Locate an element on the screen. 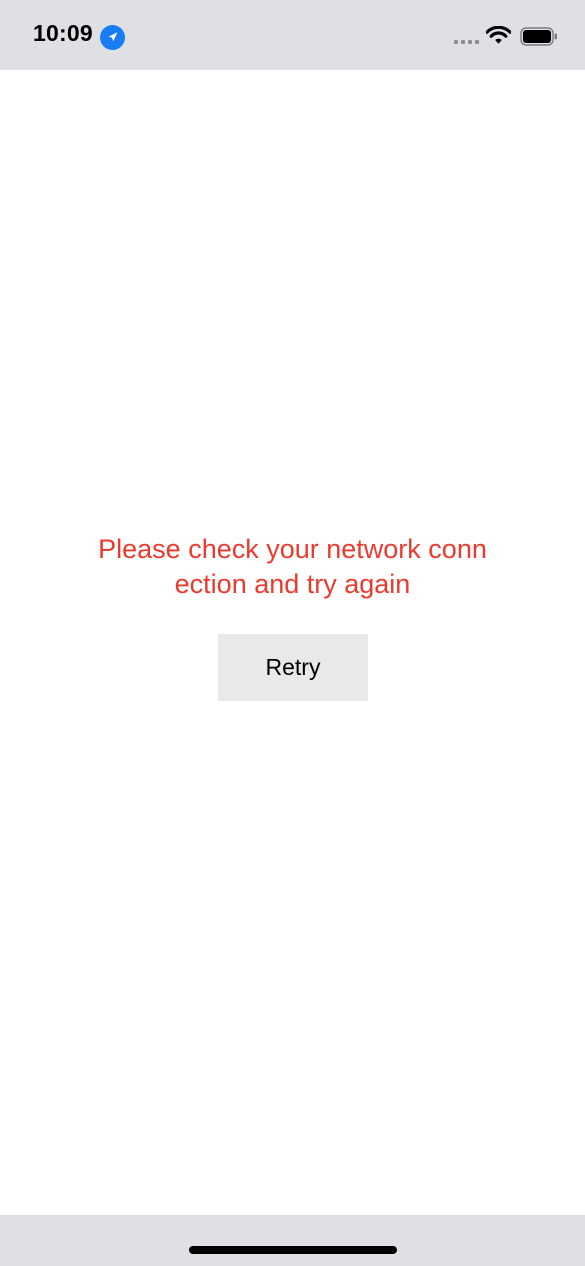 The width and height of the screenshot is (585, 1266). cellular-signal-icon is located at coordinates (466, 42).